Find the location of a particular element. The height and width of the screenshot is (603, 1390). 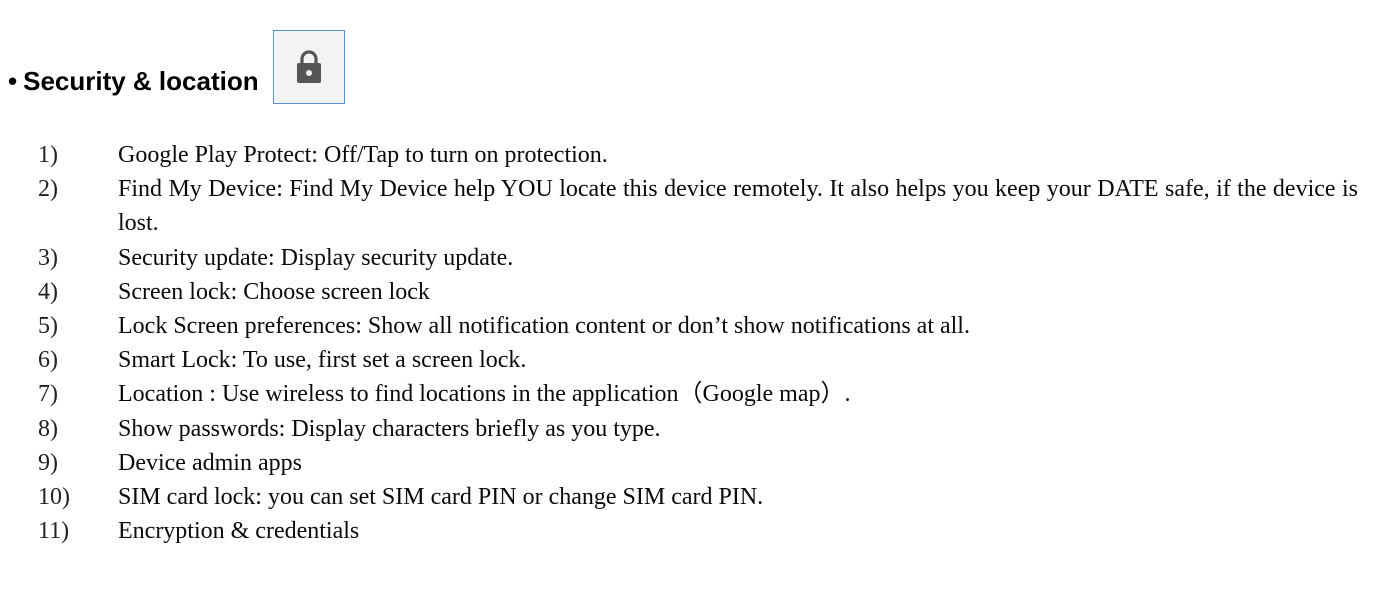

item-number: 10) is located at coordinates (54, 497).